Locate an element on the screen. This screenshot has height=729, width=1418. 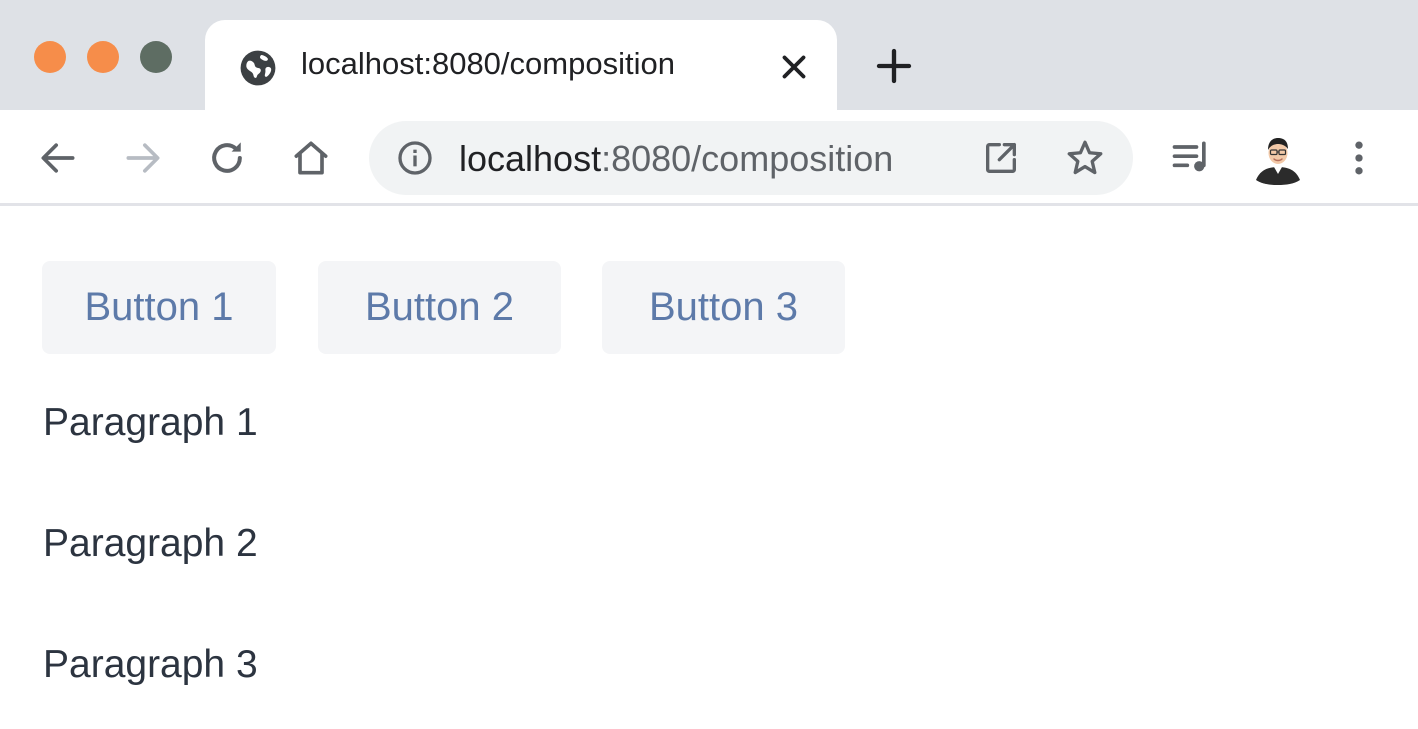
address-url: localhost:8080/composition is located at coordinates (676, 159).